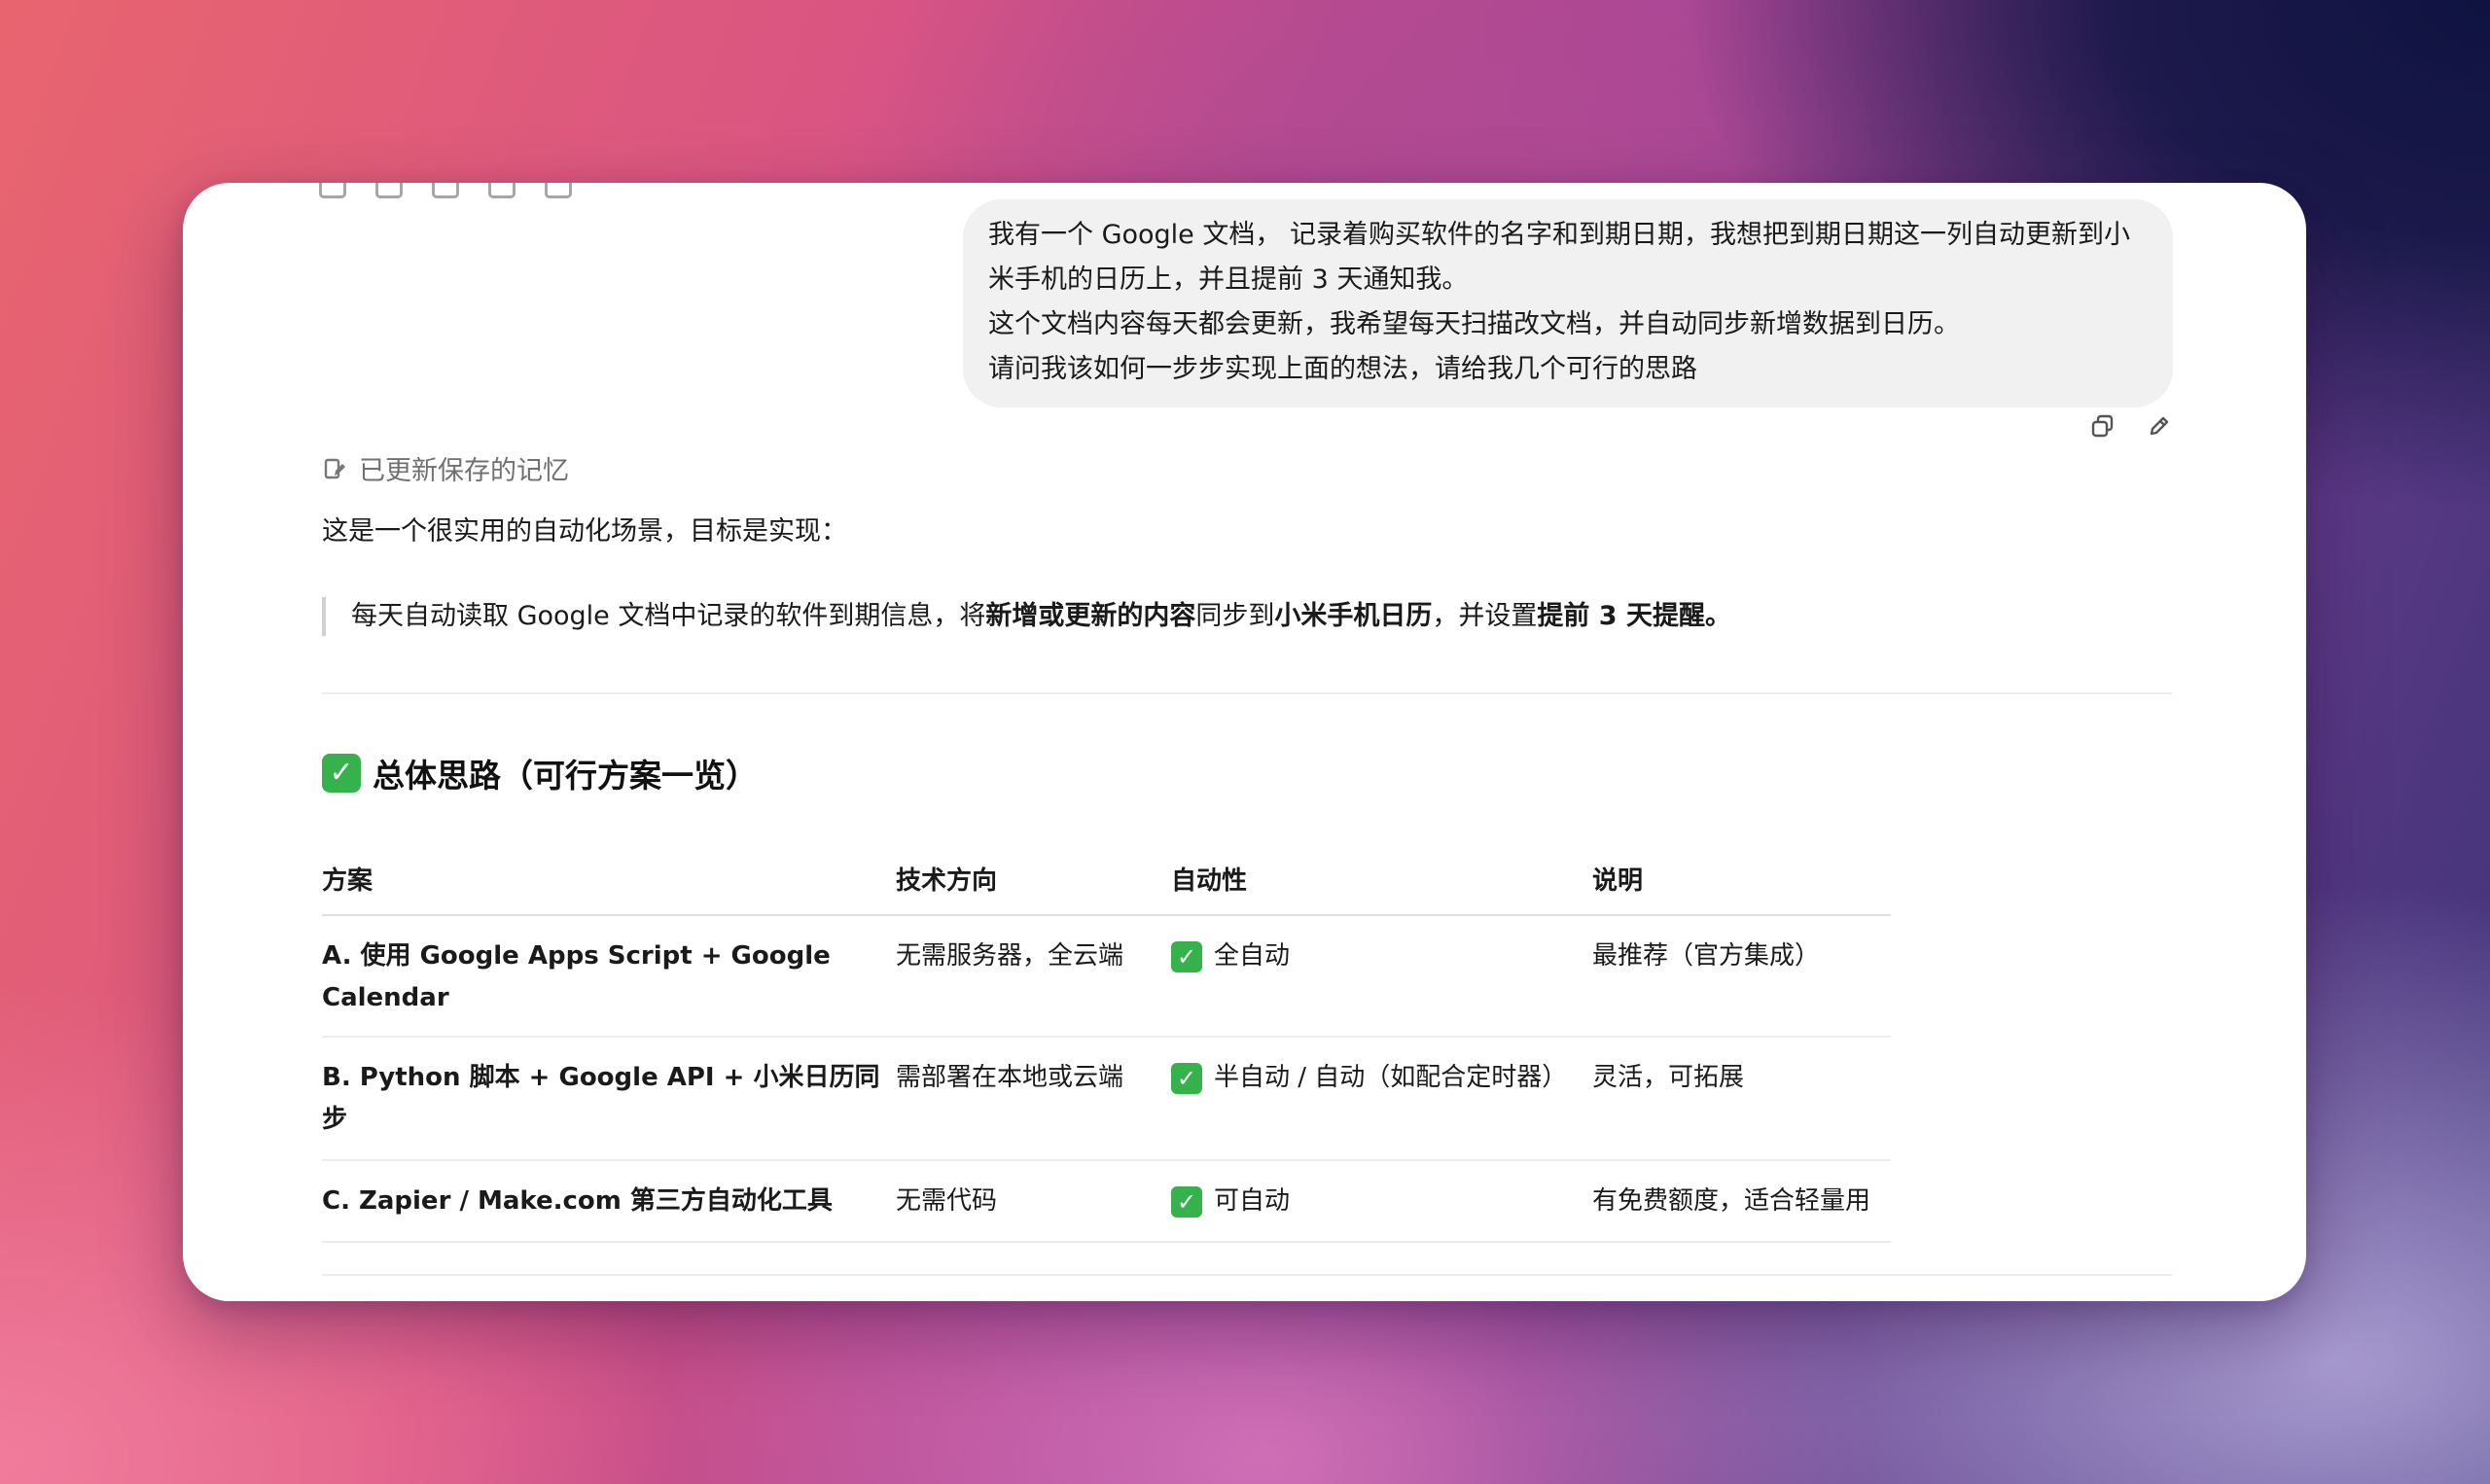  What do you see at coordinates (1235, 616) in the screenshot?
I see `quote-text: 同步到` at bounding box center [1235, 616].